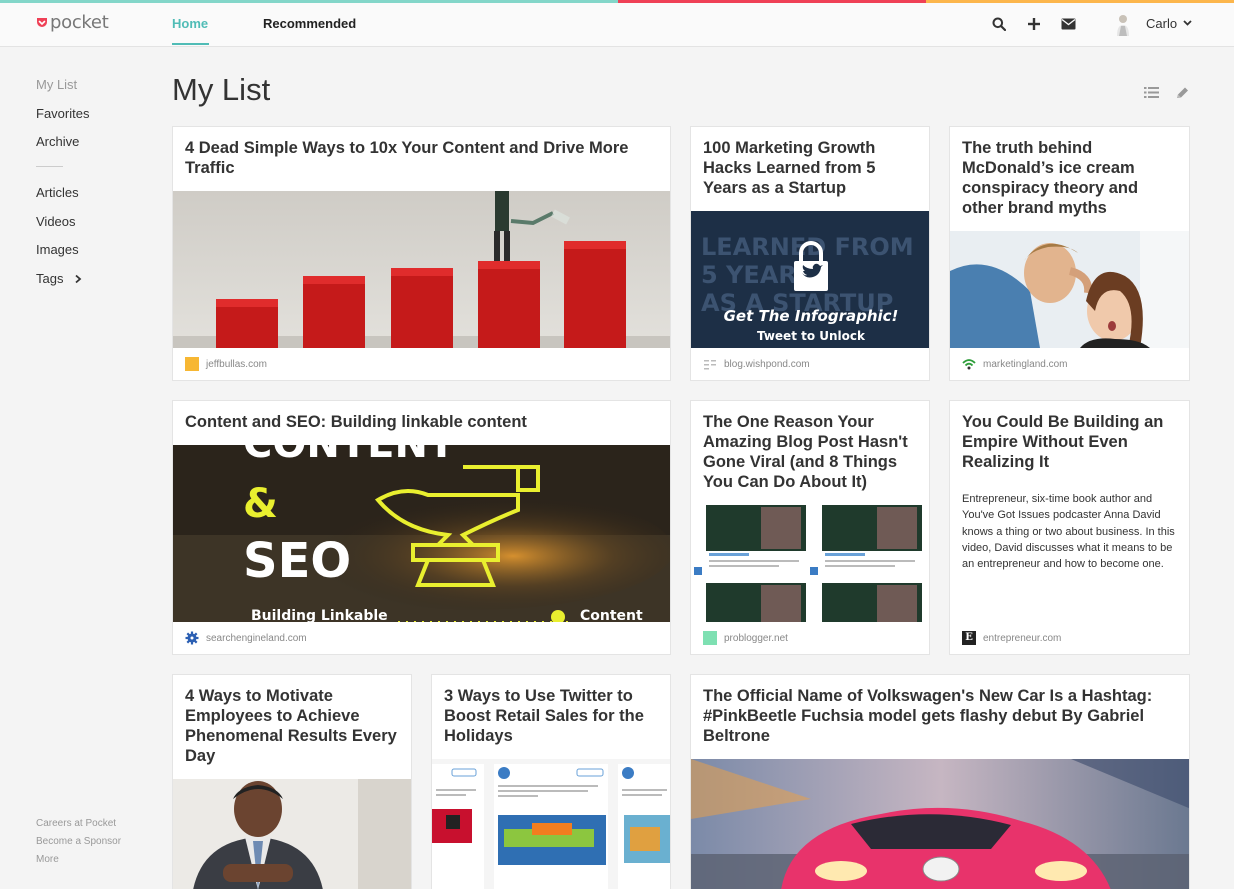 The image size is (1234, 889). What do you see at coordinates (42, 22) in the screenshot?
I see `pocket-logo-icon` at bounding box center [42, 22].